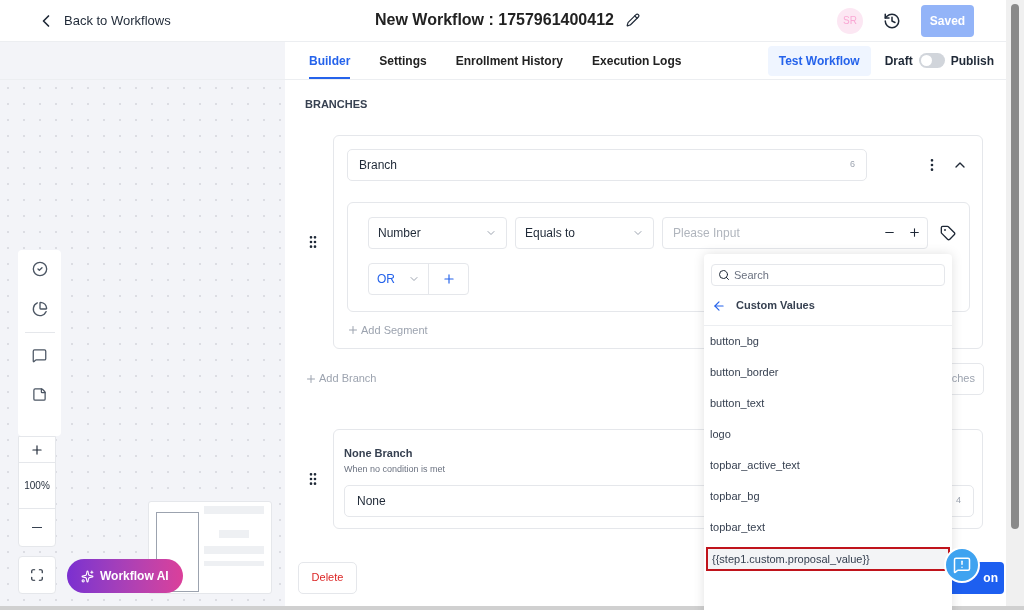 The height and width of the screenshot is (610, 1024). What do you see at coordinates (892, 20) in the screenshot?
I see `history-icon` at bounding box center [892, 20].